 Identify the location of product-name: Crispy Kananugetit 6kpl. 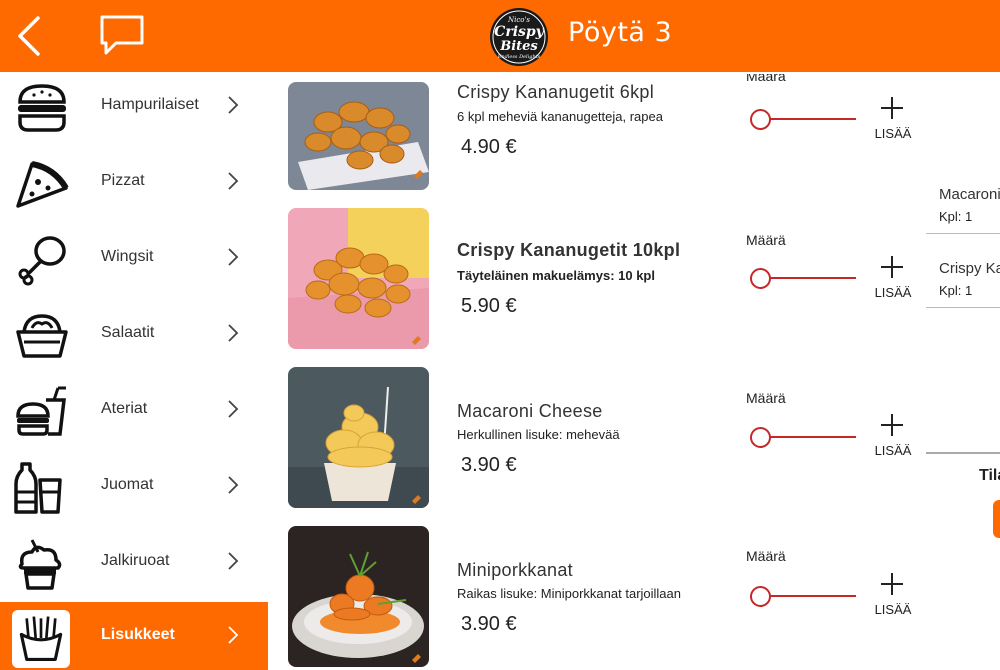
(556, 92).